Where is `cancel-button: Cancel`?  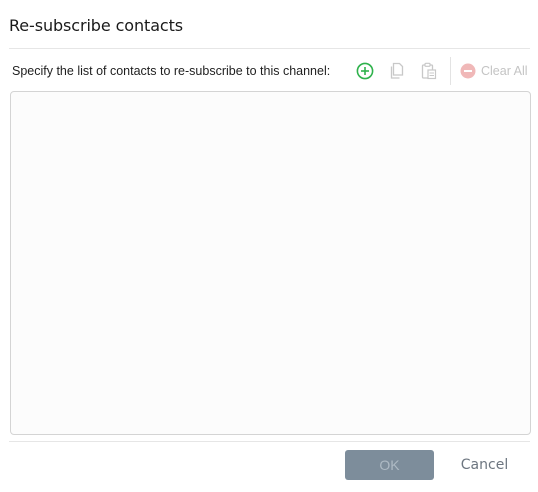 cancel-button: Cancel is located at coordinates (484, 465).